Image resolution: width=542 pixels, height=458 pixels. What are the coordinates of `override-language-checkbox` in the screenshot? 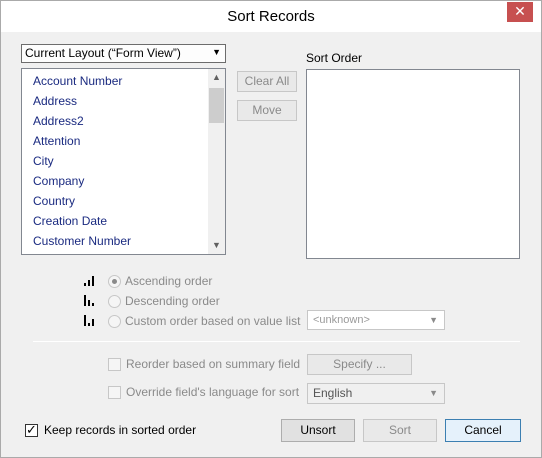 It's located at (114, 392).